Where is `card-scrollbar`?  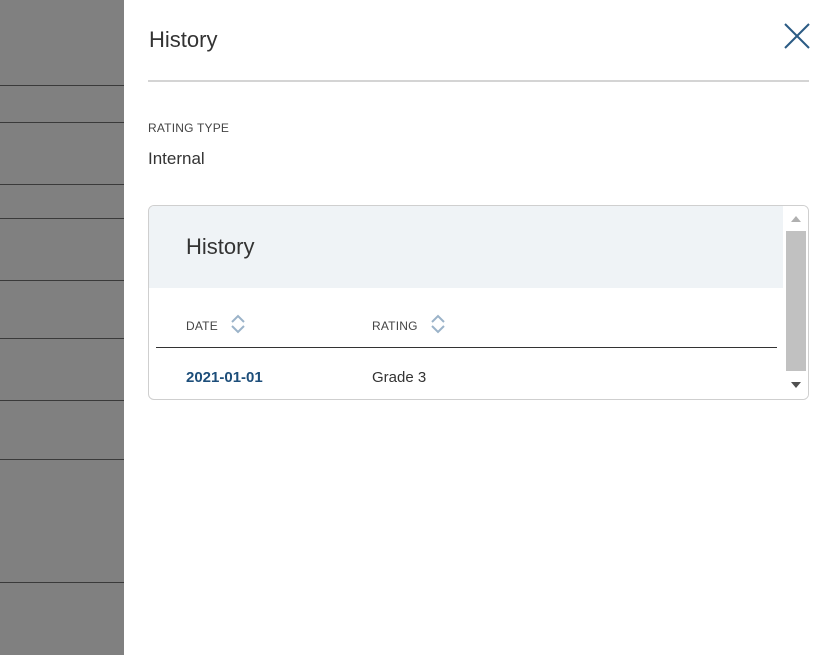 card-scrollbar is located at coordinates (795, 302).